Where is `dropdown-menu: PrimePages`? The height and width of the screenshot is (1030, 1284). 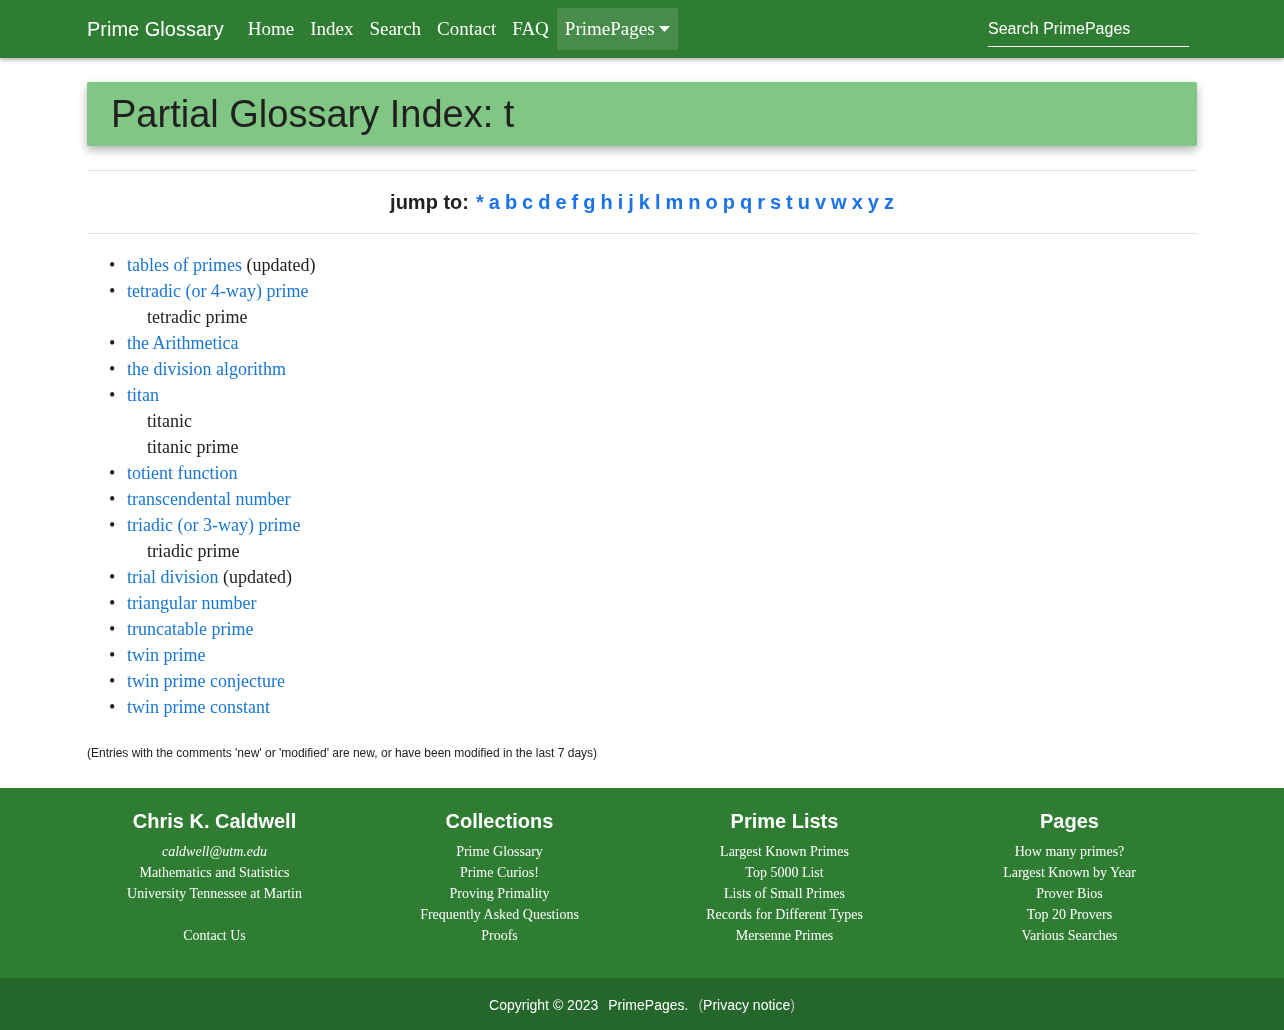
dropdown-menu: PrimePages is located at coordinates (617, 29).